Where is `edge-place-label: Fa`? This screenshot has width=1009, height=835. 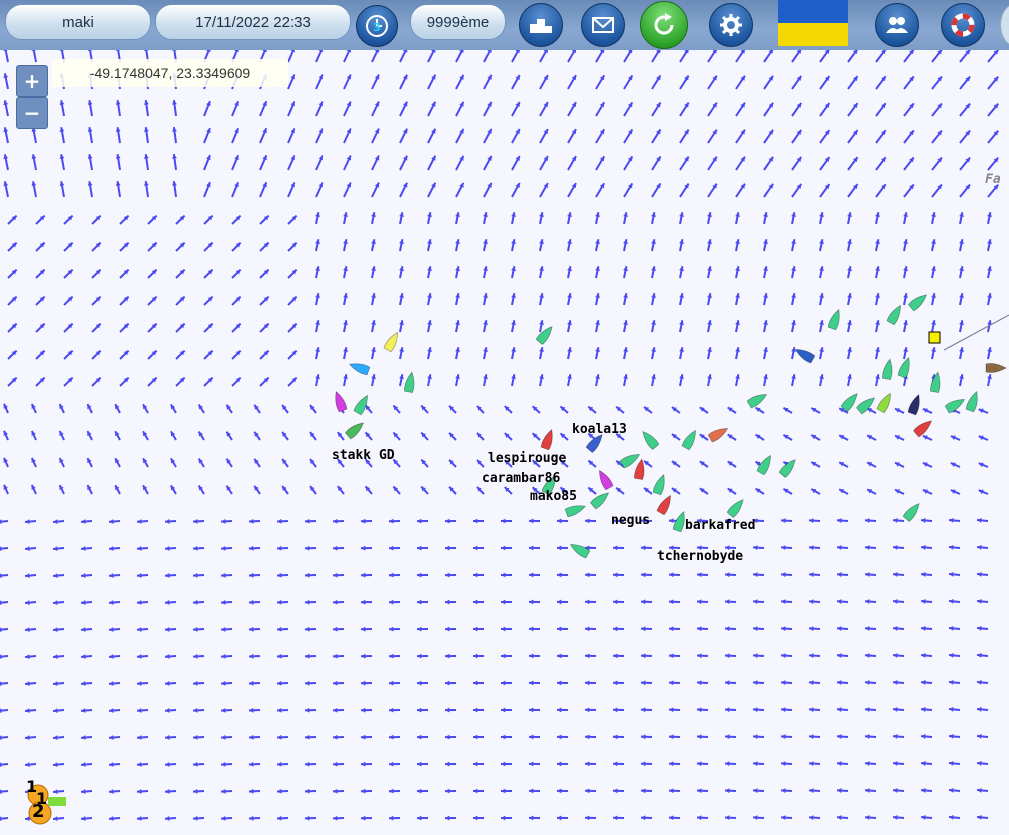 edge-place-label: Fa is located at coordinates (993, 179).